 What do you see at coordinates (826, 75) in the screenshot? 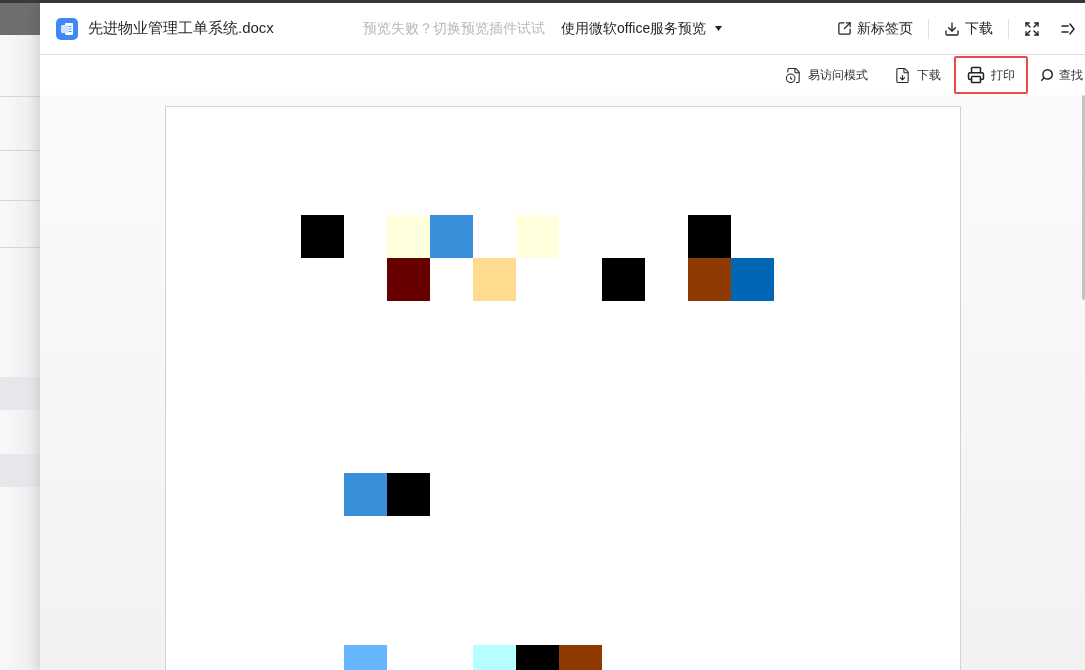
I see `accessibility-mode-button: 易访问模式` at bounding box center [826, 75].